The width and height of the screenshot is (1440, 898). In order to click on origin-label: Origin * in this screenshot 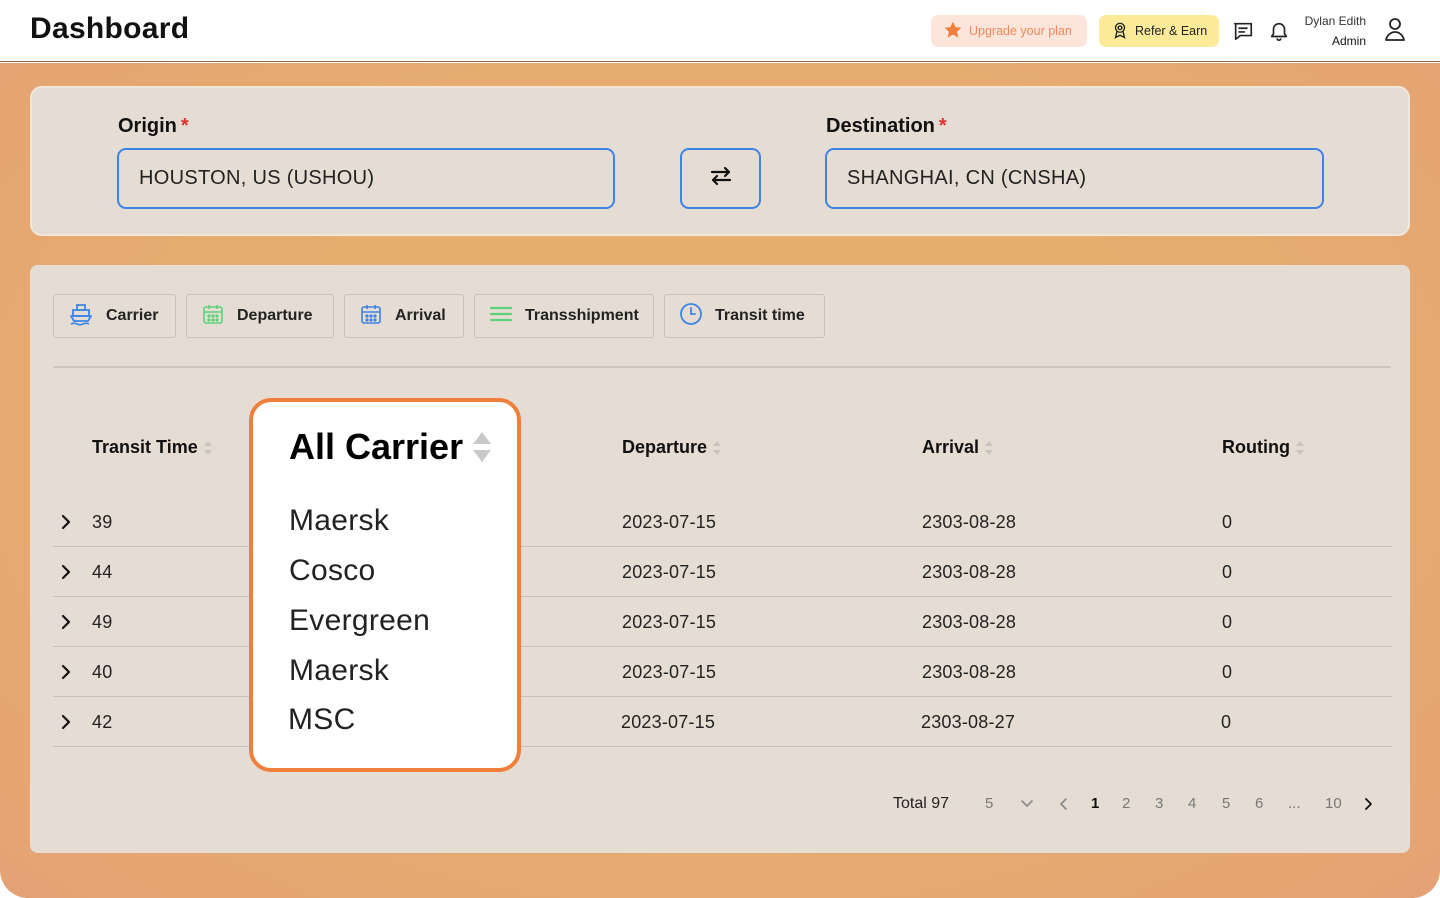, I will do `click(153, 126)`.